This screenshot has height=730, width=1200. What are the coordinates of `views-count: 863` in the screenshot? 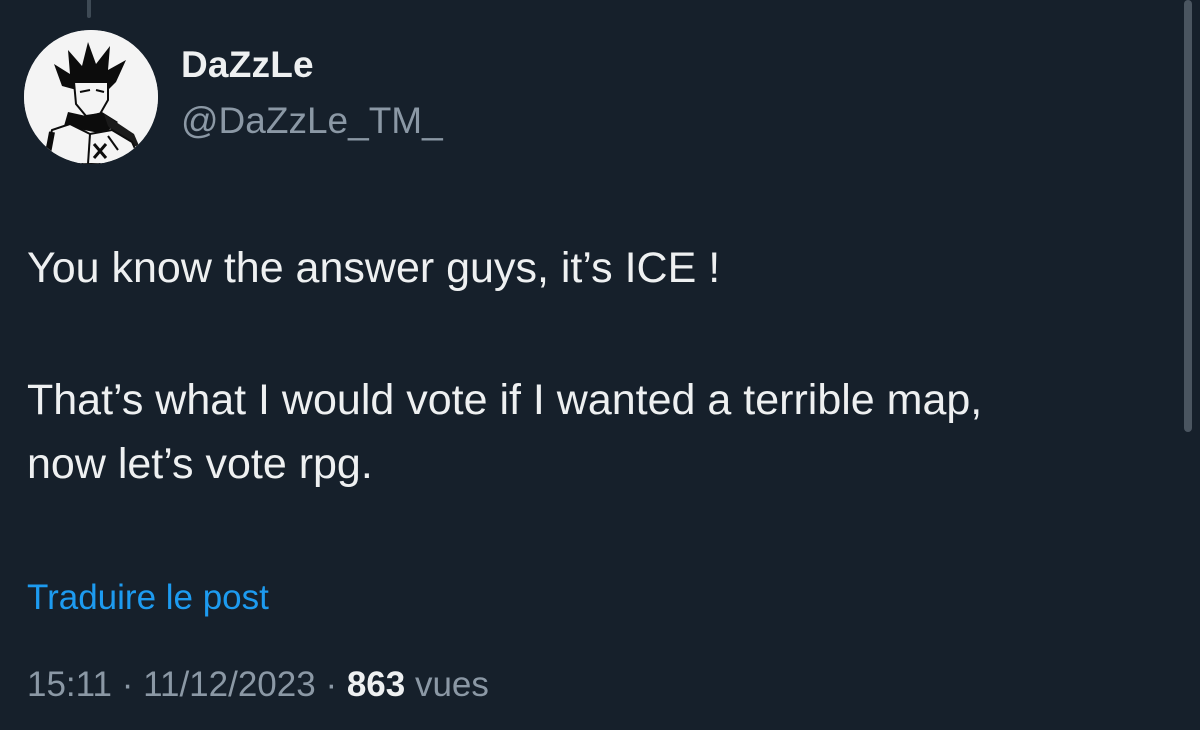 It's located at (376, 684).